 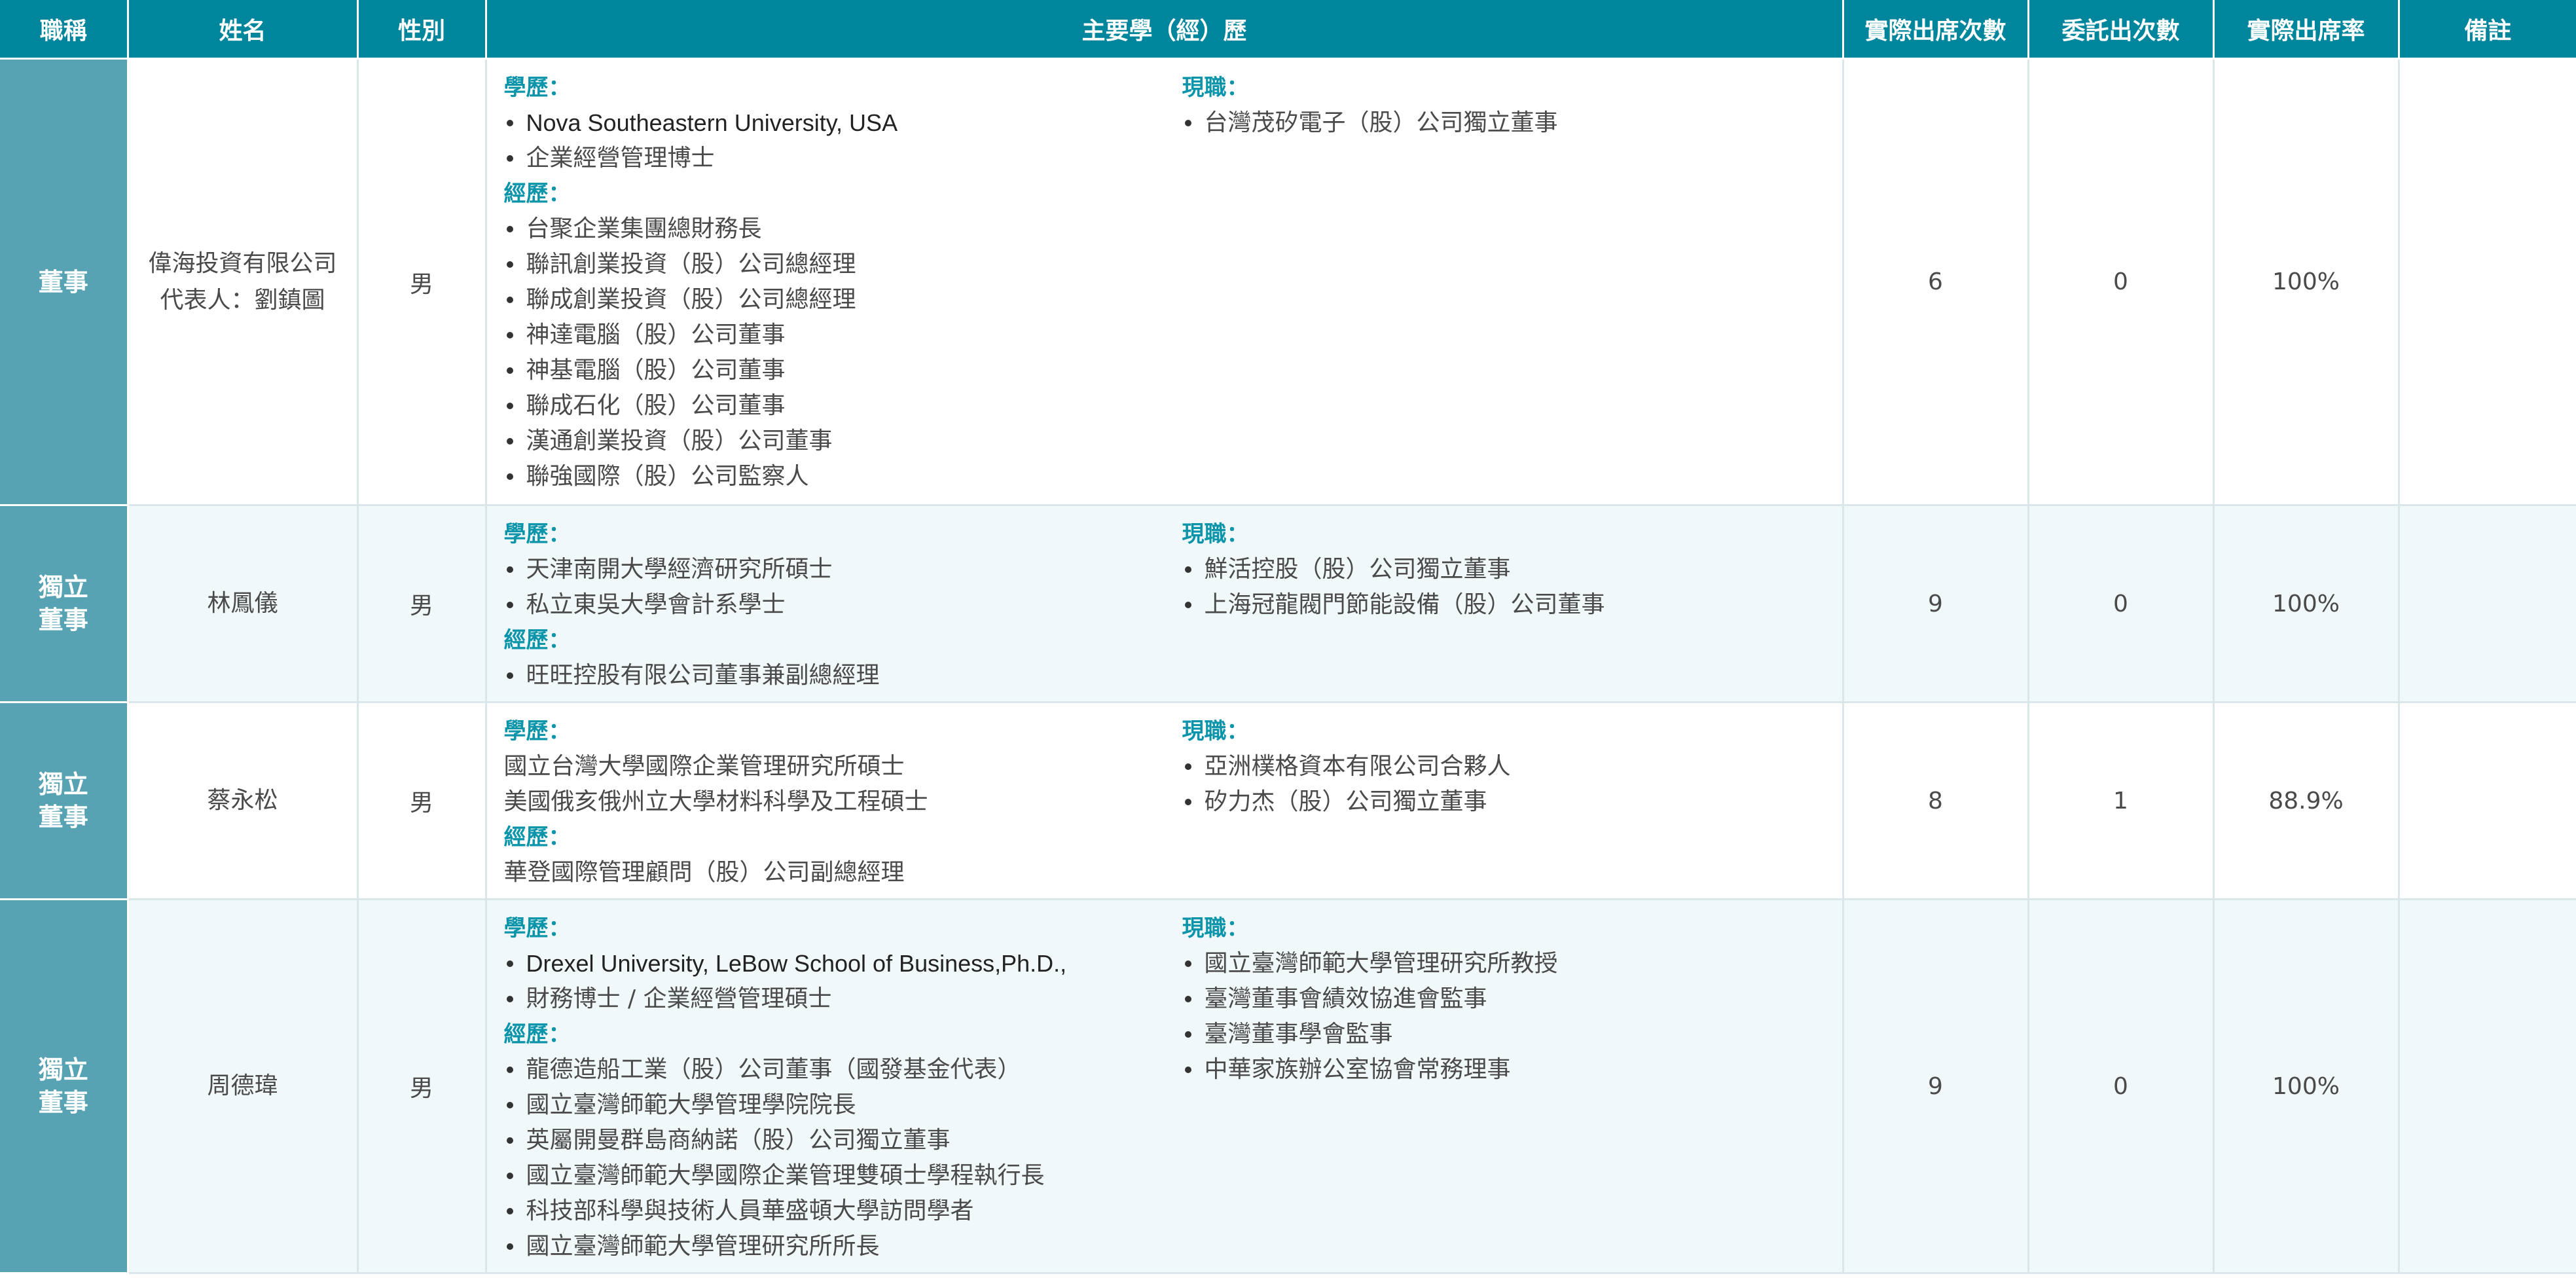 I want to click on current-position-column: 現職： 台灣茂矽電子（股）公司獨立董事, so click(x=1512, y=282).